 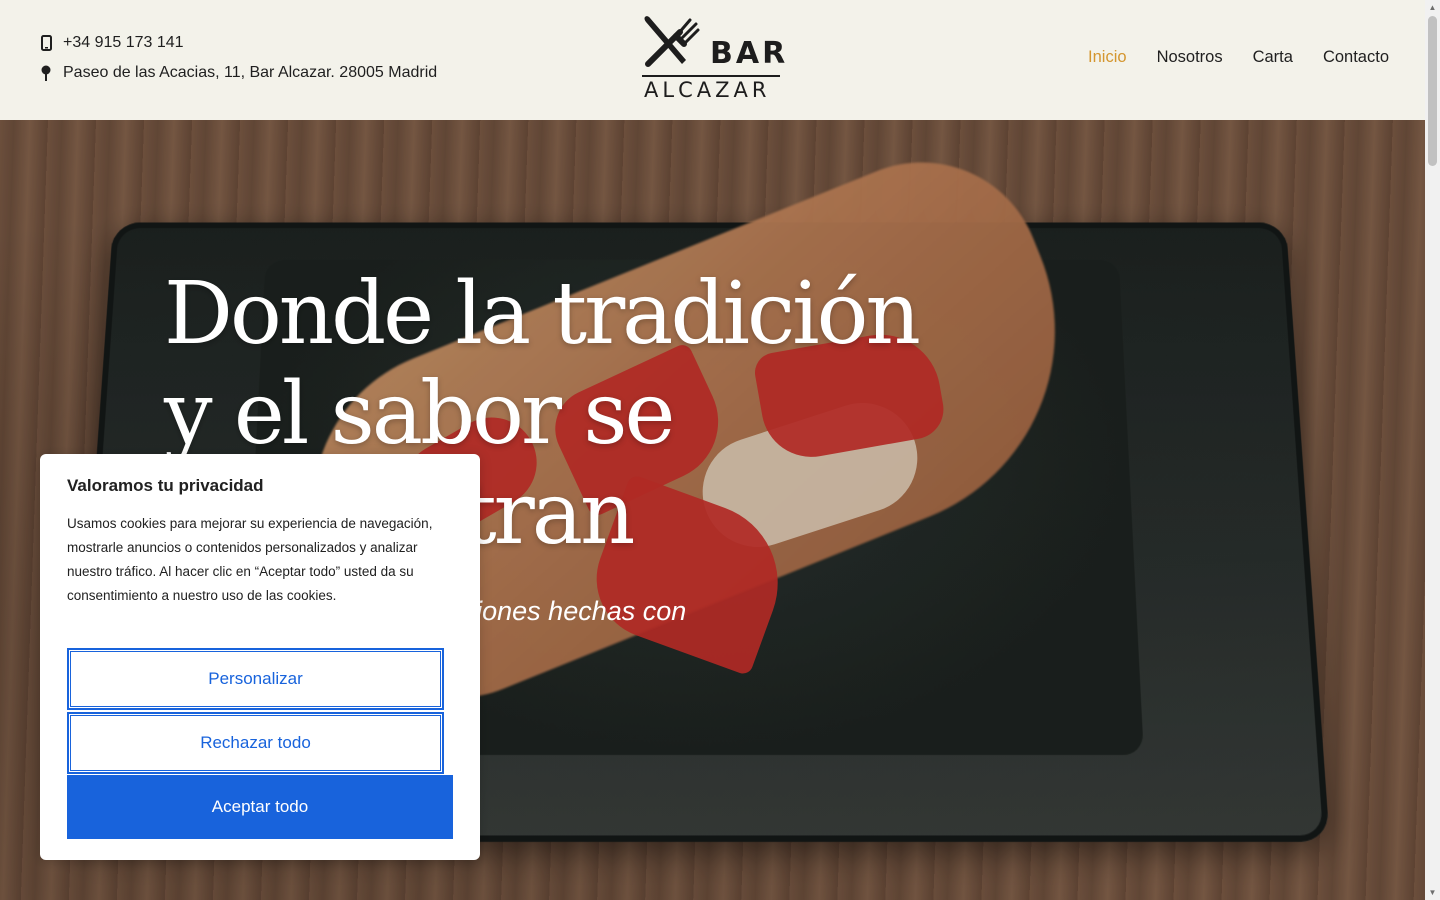 I want to click on nav-item-inicio: Inicio, so click(x=1107, y=57).